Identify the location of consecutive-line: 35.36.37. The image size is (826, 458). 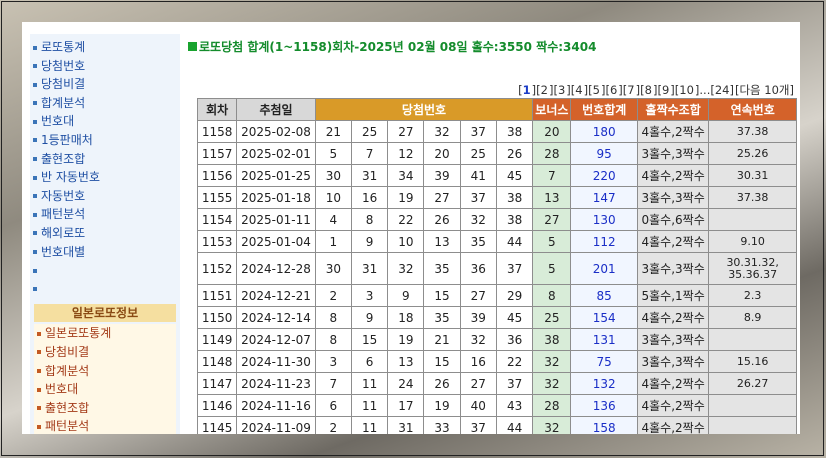
(753, 274).